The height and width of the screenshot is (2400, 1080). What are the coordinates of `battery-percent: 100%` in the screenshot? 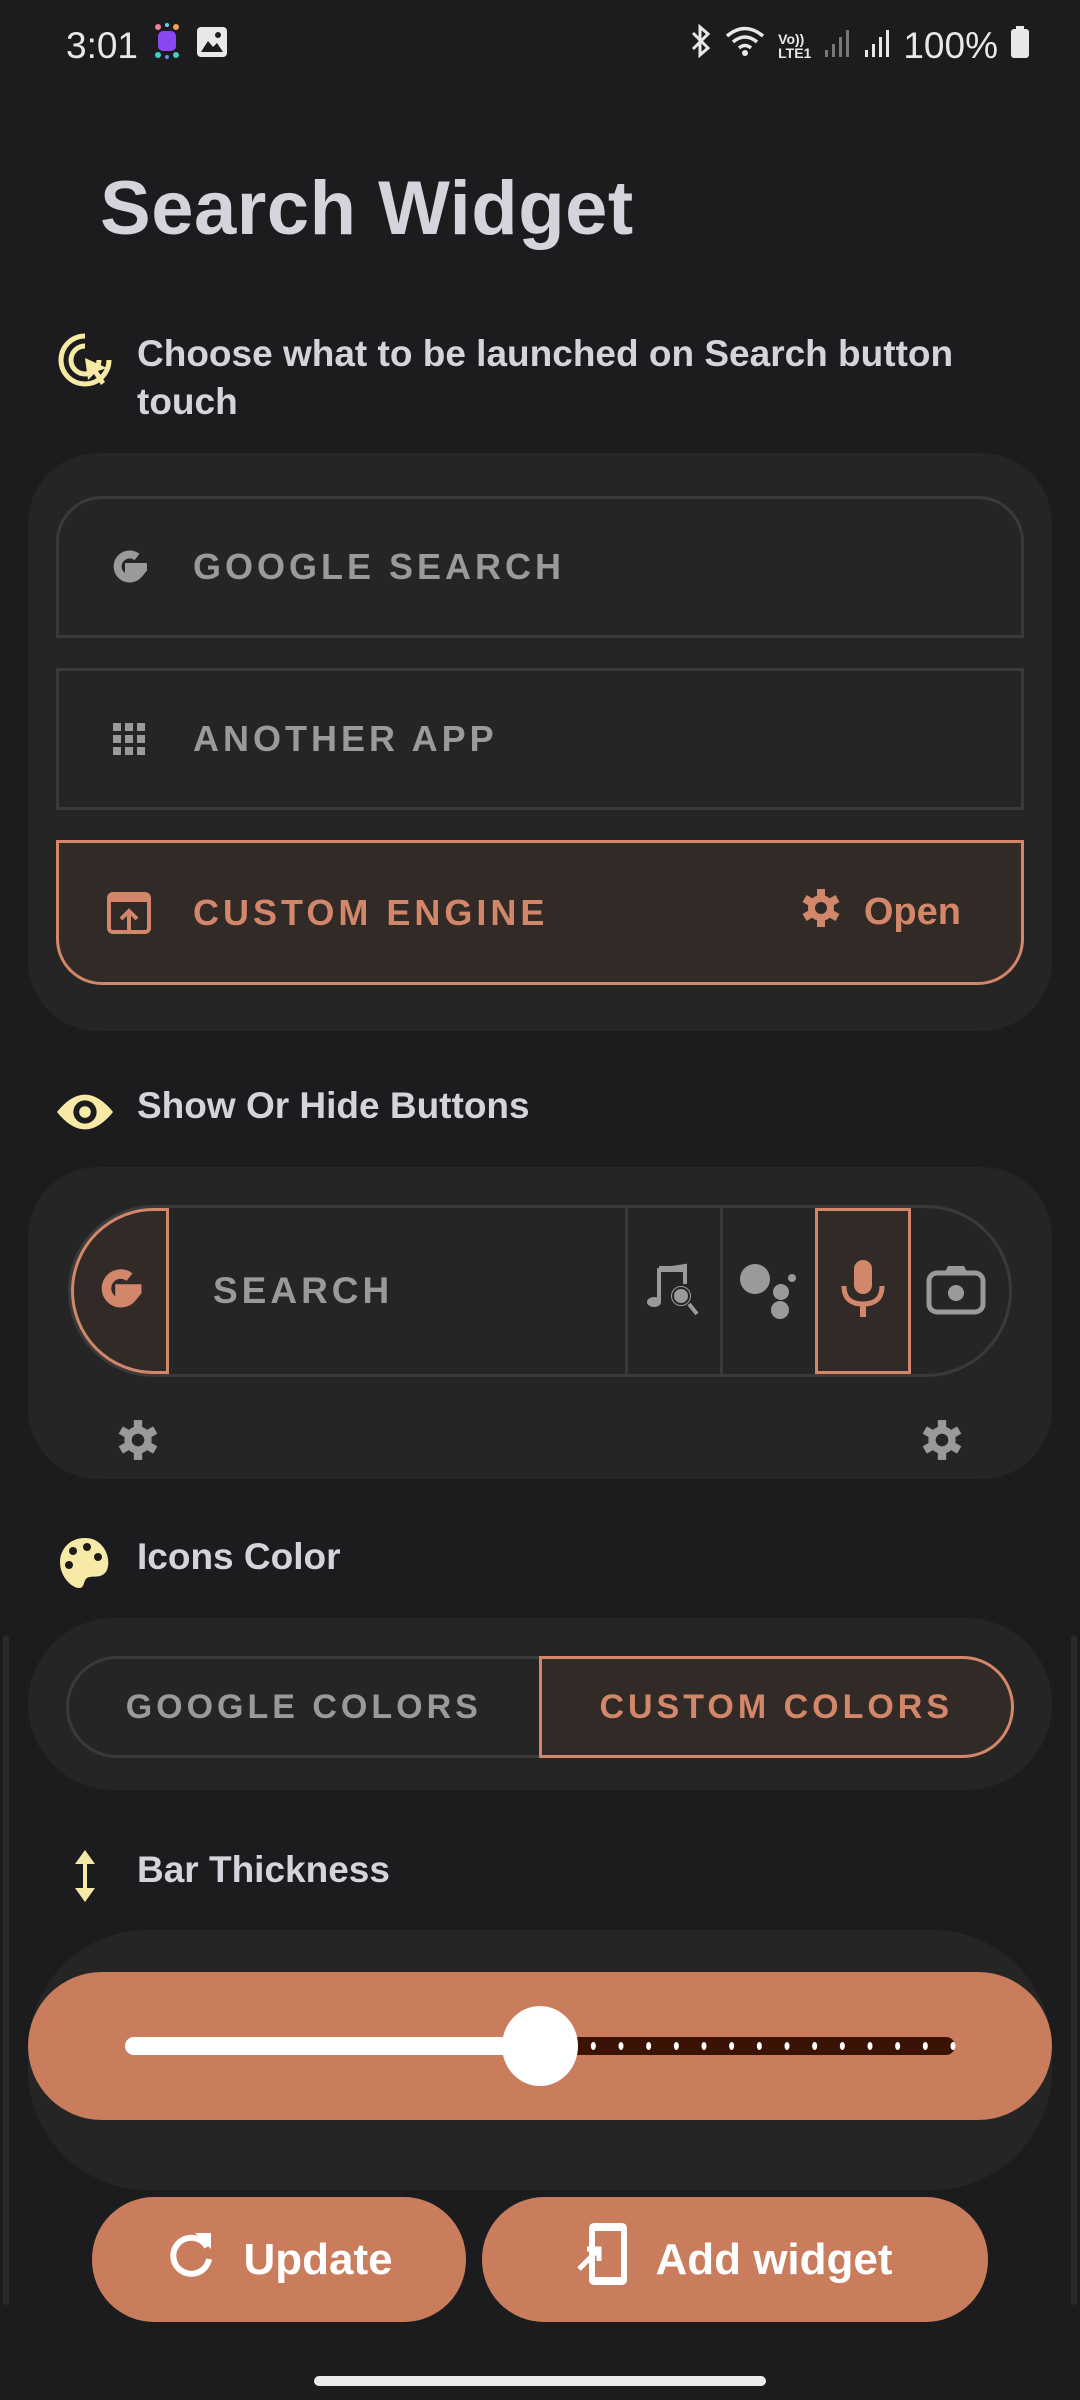 It's located at (950, 45).